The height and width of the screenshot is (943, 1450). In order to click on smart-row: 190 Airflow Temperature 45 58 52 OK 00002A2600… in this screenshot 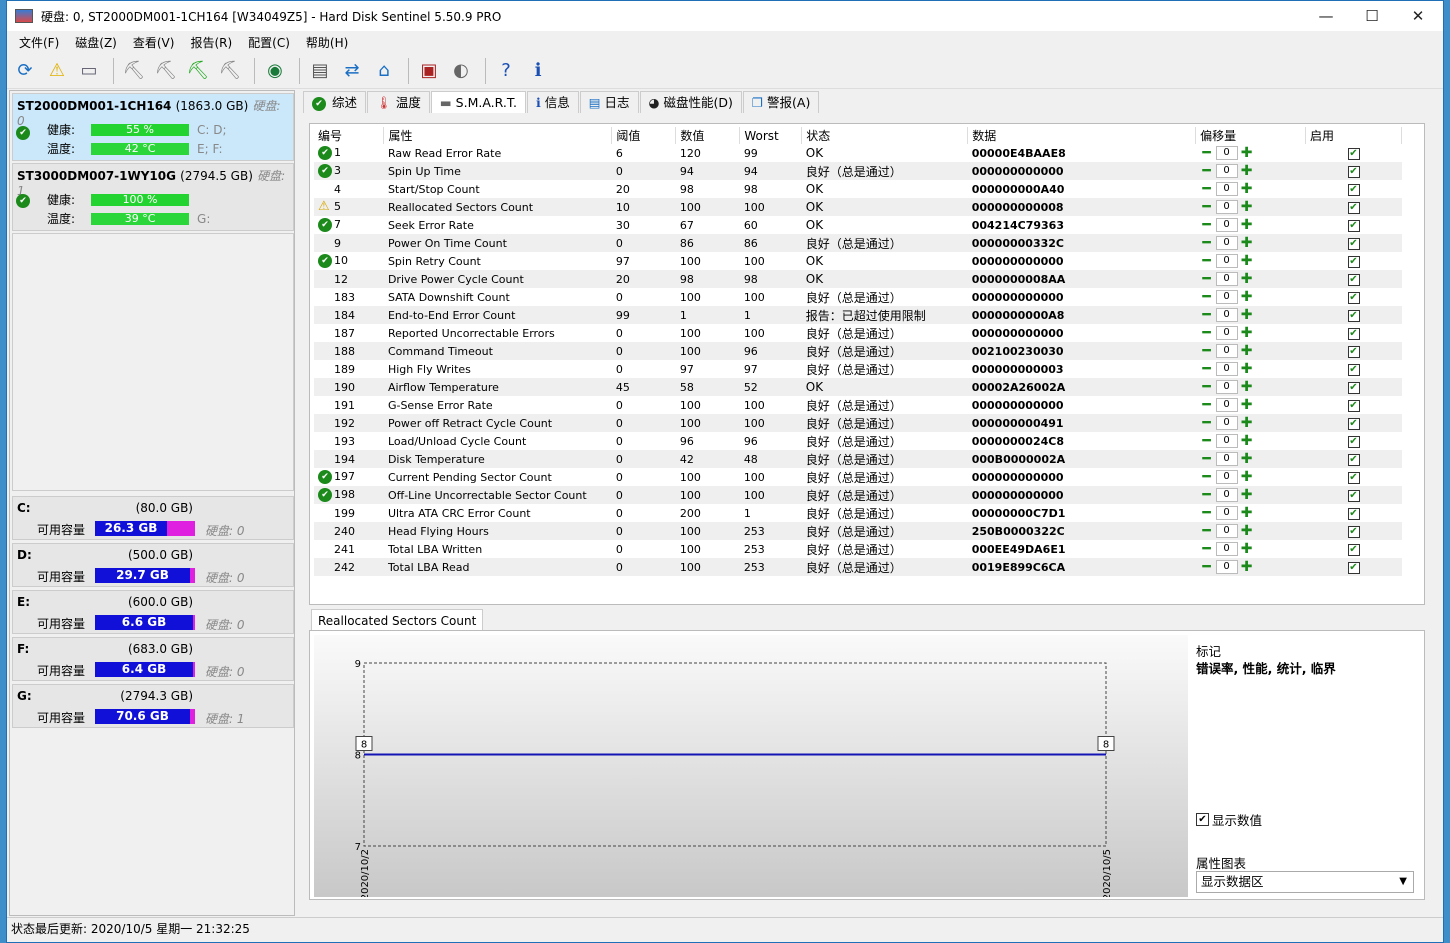, I will do `click(858, 387)`.